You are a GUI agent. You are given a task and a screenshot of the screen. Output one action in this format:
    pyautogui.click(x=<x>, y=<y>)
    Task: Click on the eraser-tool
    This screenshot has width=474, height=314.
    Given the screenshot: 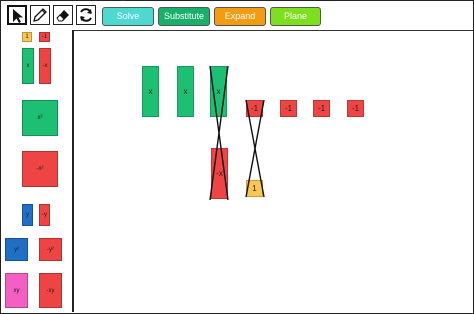 What is the action you would take?
    pyautogui.click(x=63, y=15)
    